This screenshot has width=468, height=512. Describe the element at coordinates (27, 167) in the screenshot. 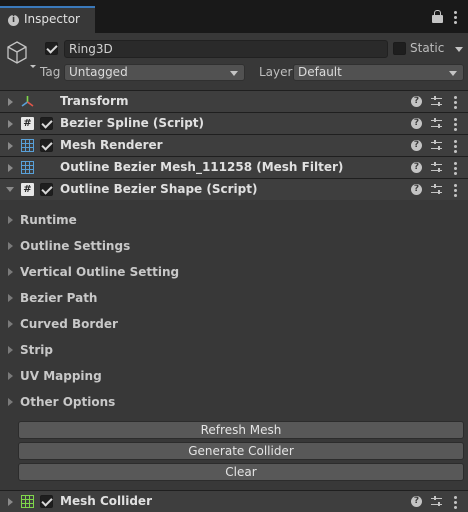

I see `mesh-filter-icon` at that location.